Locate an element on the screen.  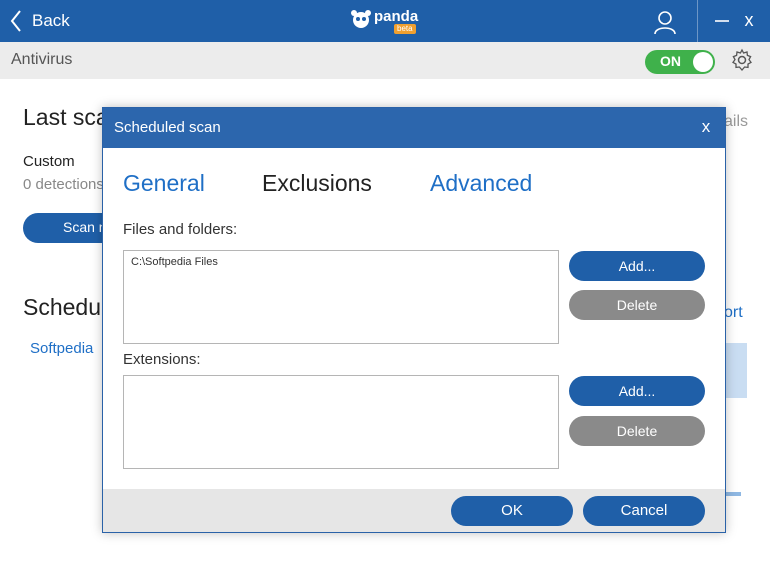
chevron-left-icon is located at coordinates (15, 21).